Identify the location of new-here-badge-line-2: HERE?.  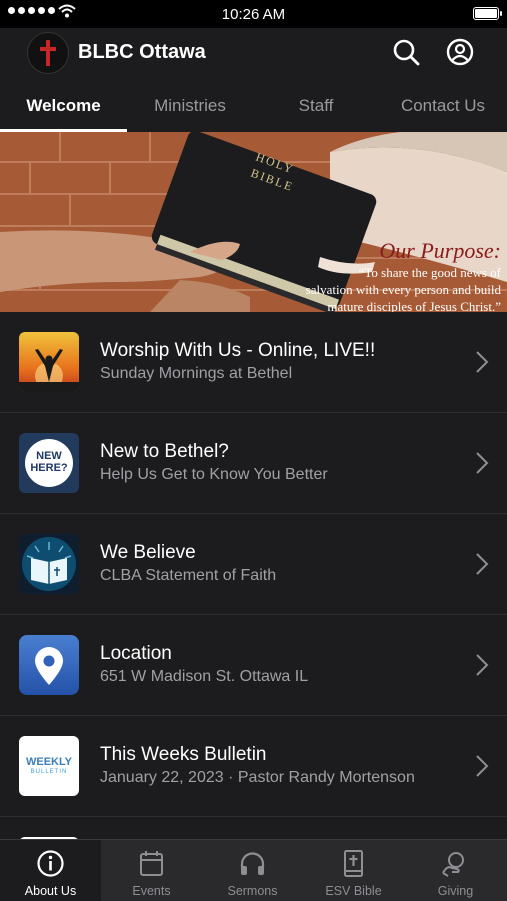
(49, 468).